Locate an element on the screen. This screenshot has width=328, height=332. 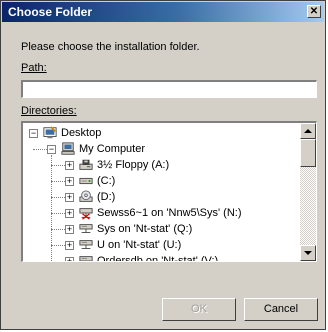
cancel-button: Cancel is located at coordinates (281, 309).